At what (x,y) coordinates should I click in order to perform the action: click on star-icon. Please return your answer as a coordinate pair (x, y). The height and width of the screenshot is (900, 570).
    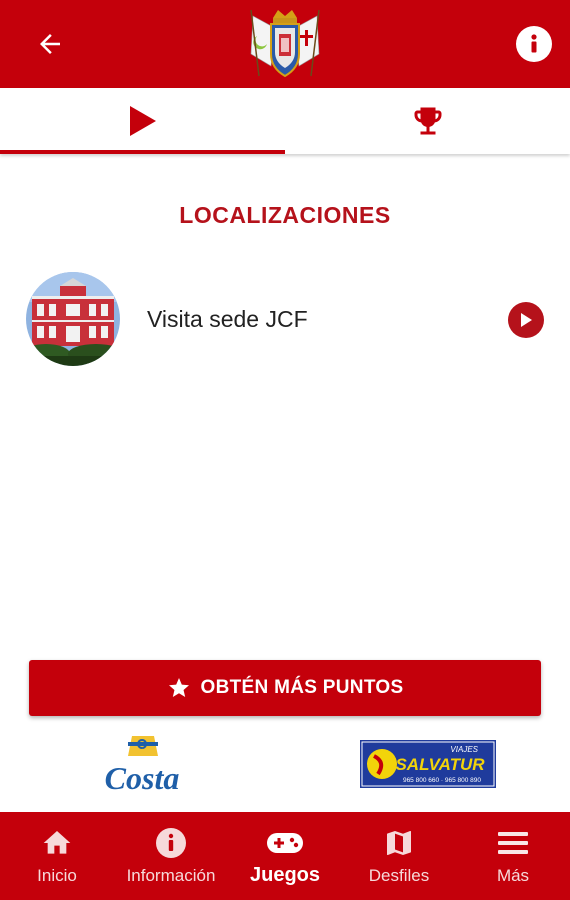
    Looking at the image, I should click on (178, 687).